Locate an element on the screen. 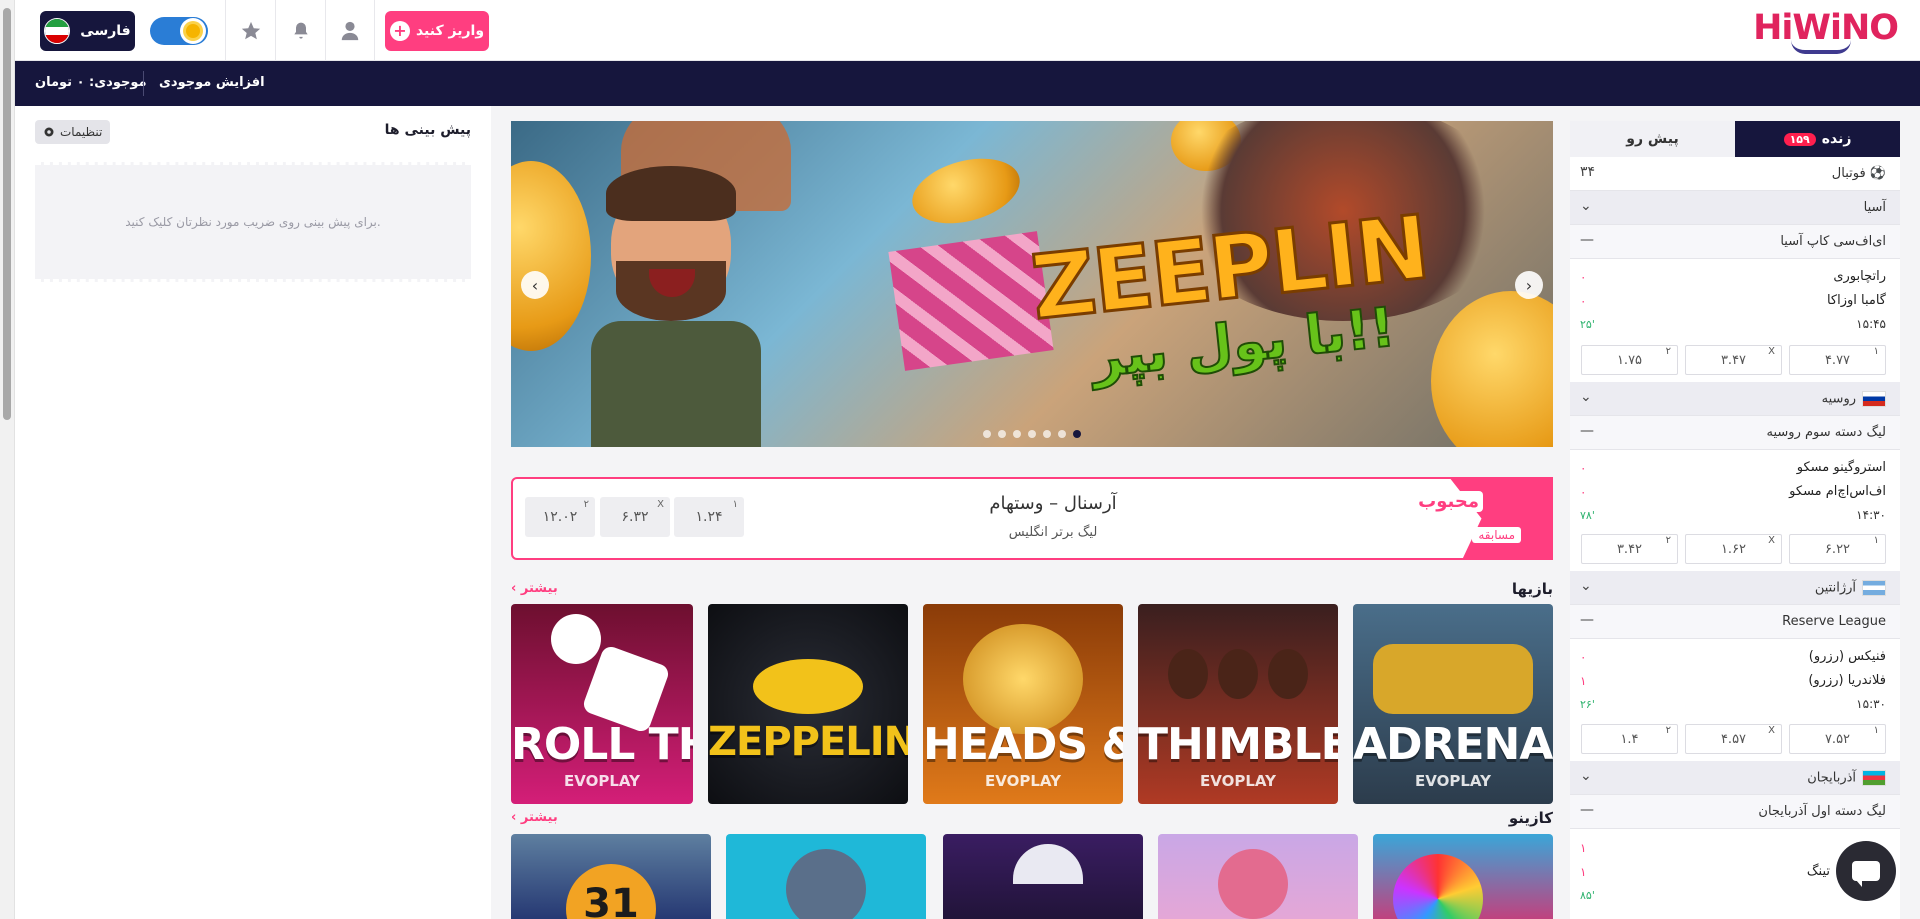 This screenshot has width=1920, height=919. notifications-button is located at coordinates (300, 30).